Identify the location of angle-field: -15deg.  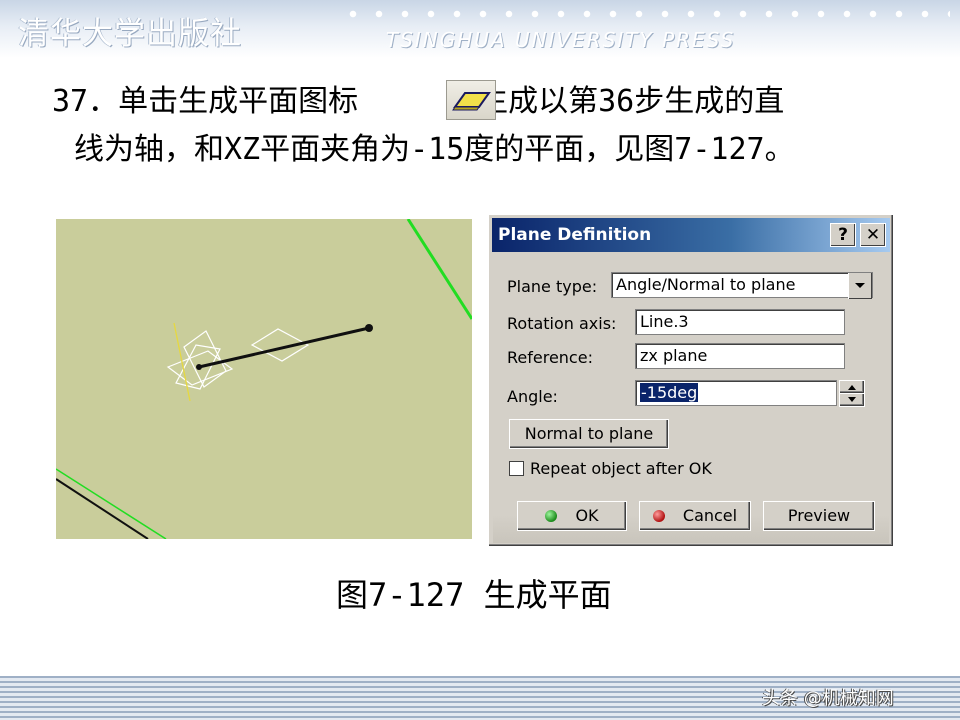
(736, 393).